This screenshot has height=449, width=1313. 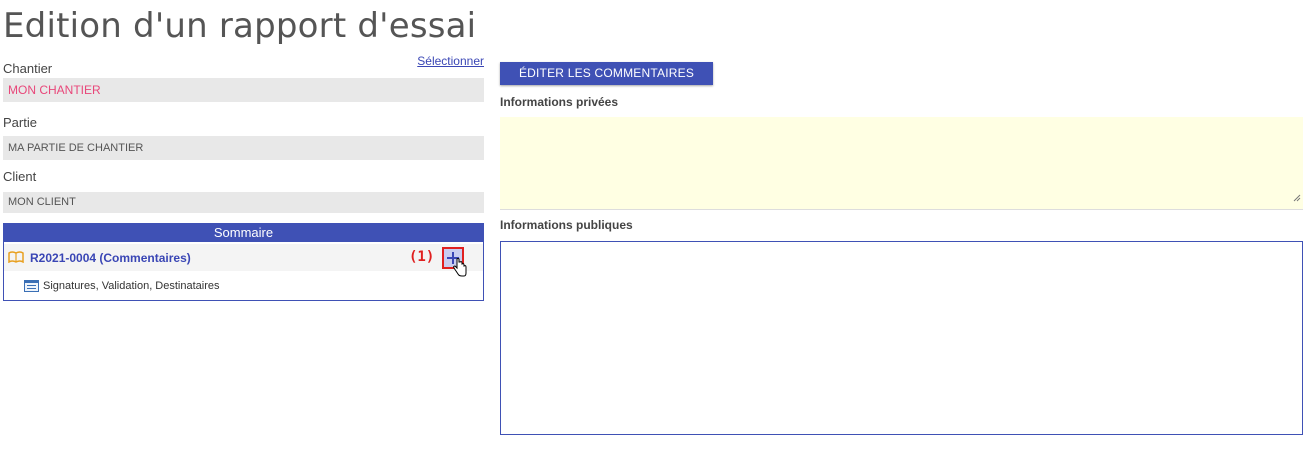 I want to click on form-icon, so click(x=31, y=288).